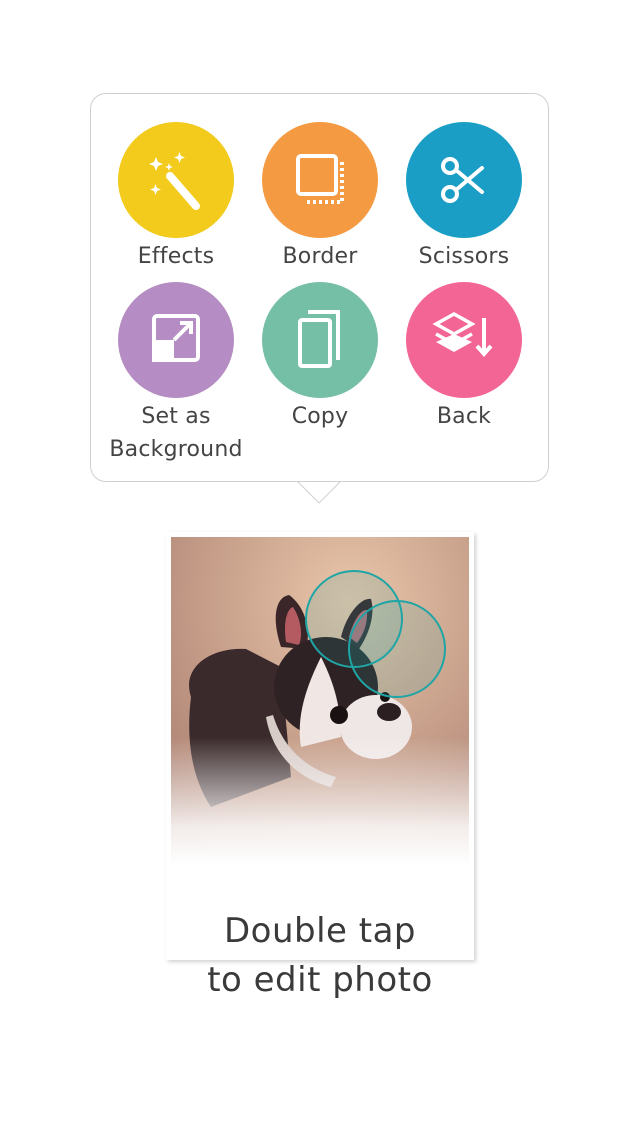  I want to click on background-label-line2: Background, so click(176, 449).